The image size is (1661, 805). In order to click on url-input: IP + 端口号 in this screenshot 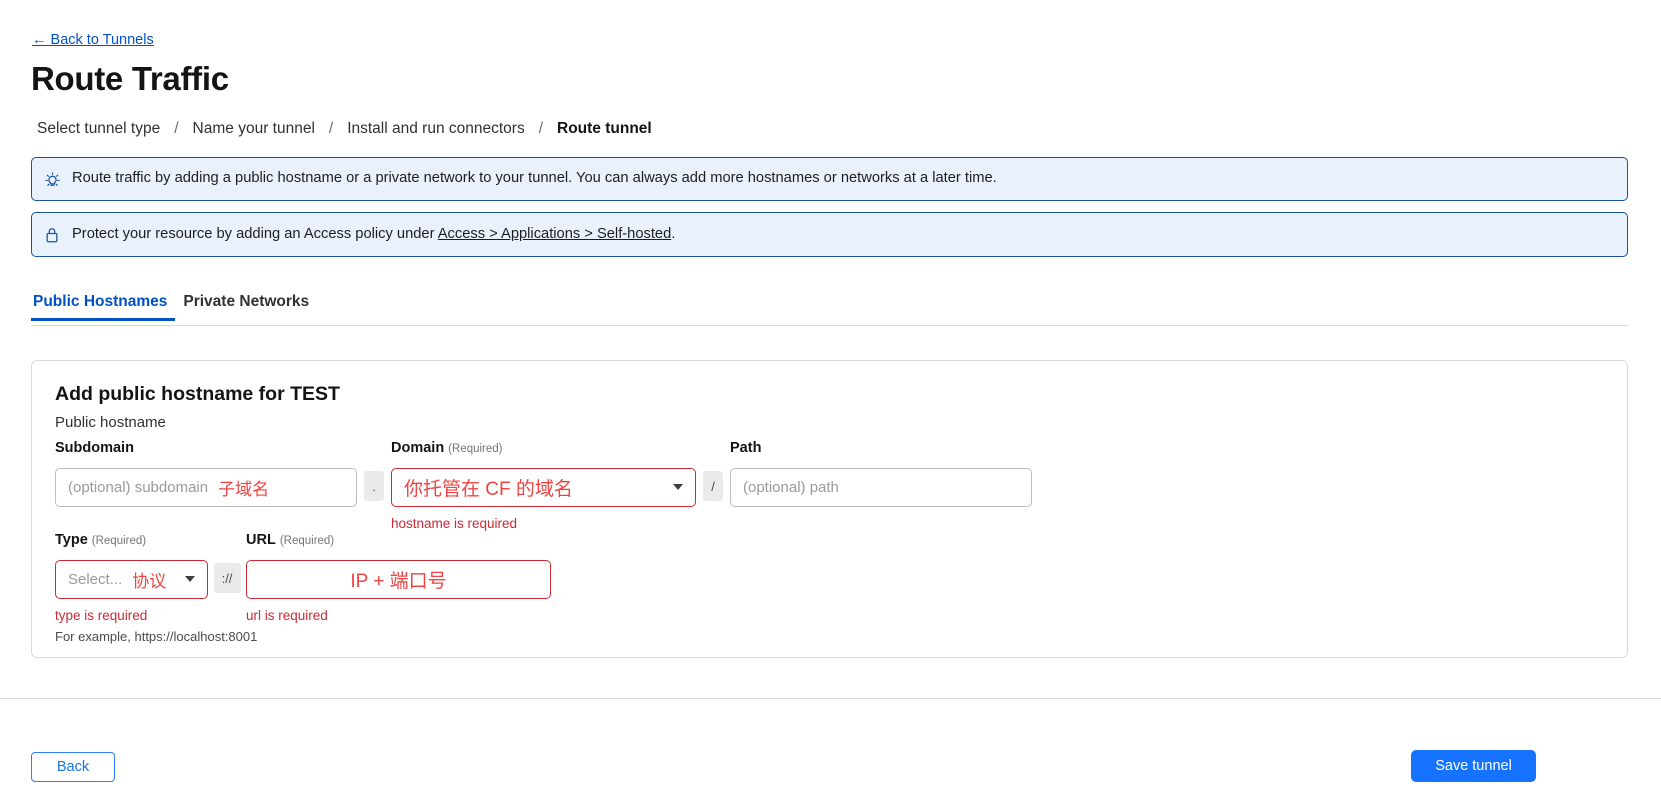, I will do `click(398, 579)`.